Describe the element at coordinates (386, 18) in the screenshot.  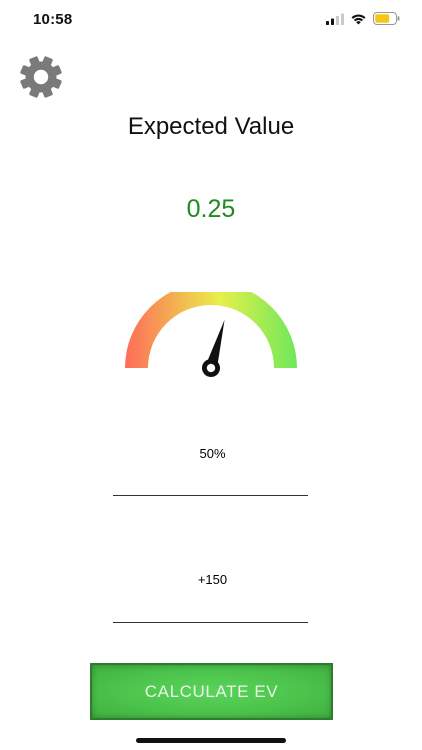
I see `battery-icon` at that location.